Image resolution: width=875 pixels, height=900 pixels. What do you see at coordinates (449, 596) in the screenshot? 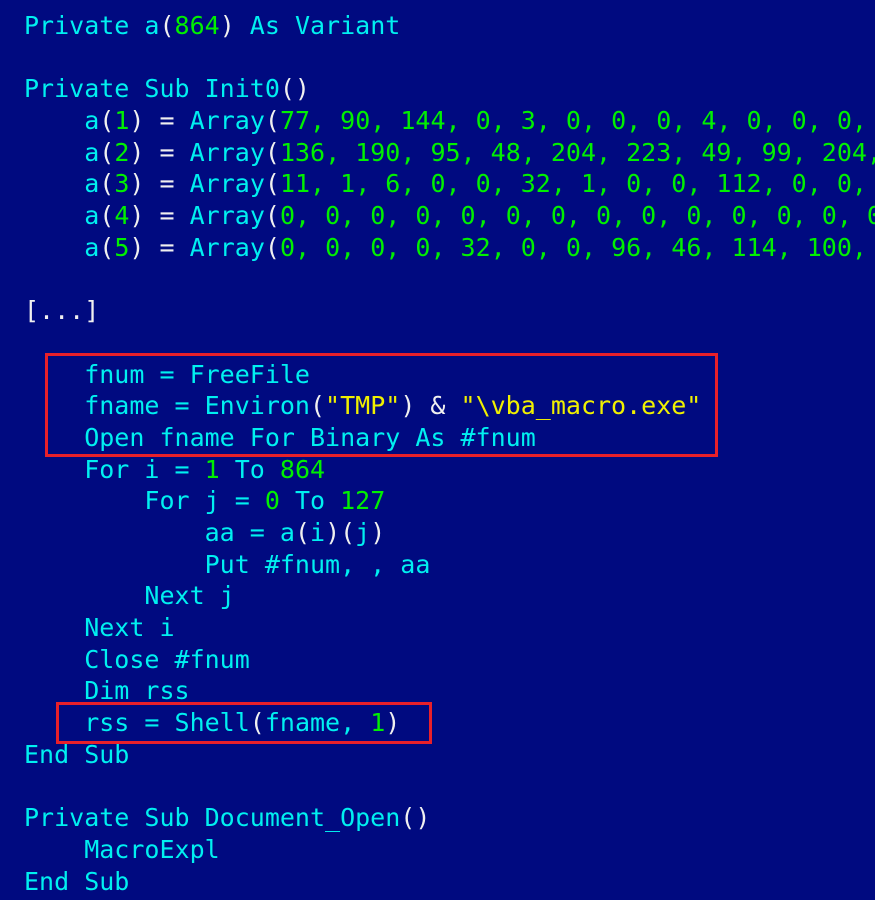
I see `code-line: Next j` at bounding box center [449, 596].